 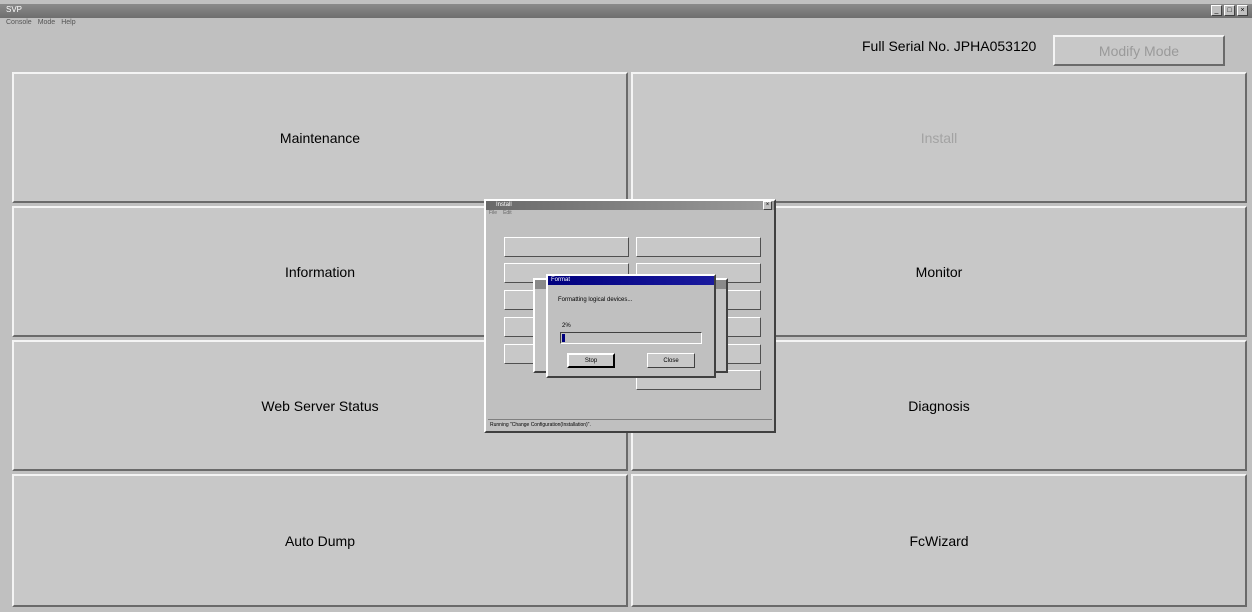 I want to click on format-progress-fill, so click(x=563, y=338).